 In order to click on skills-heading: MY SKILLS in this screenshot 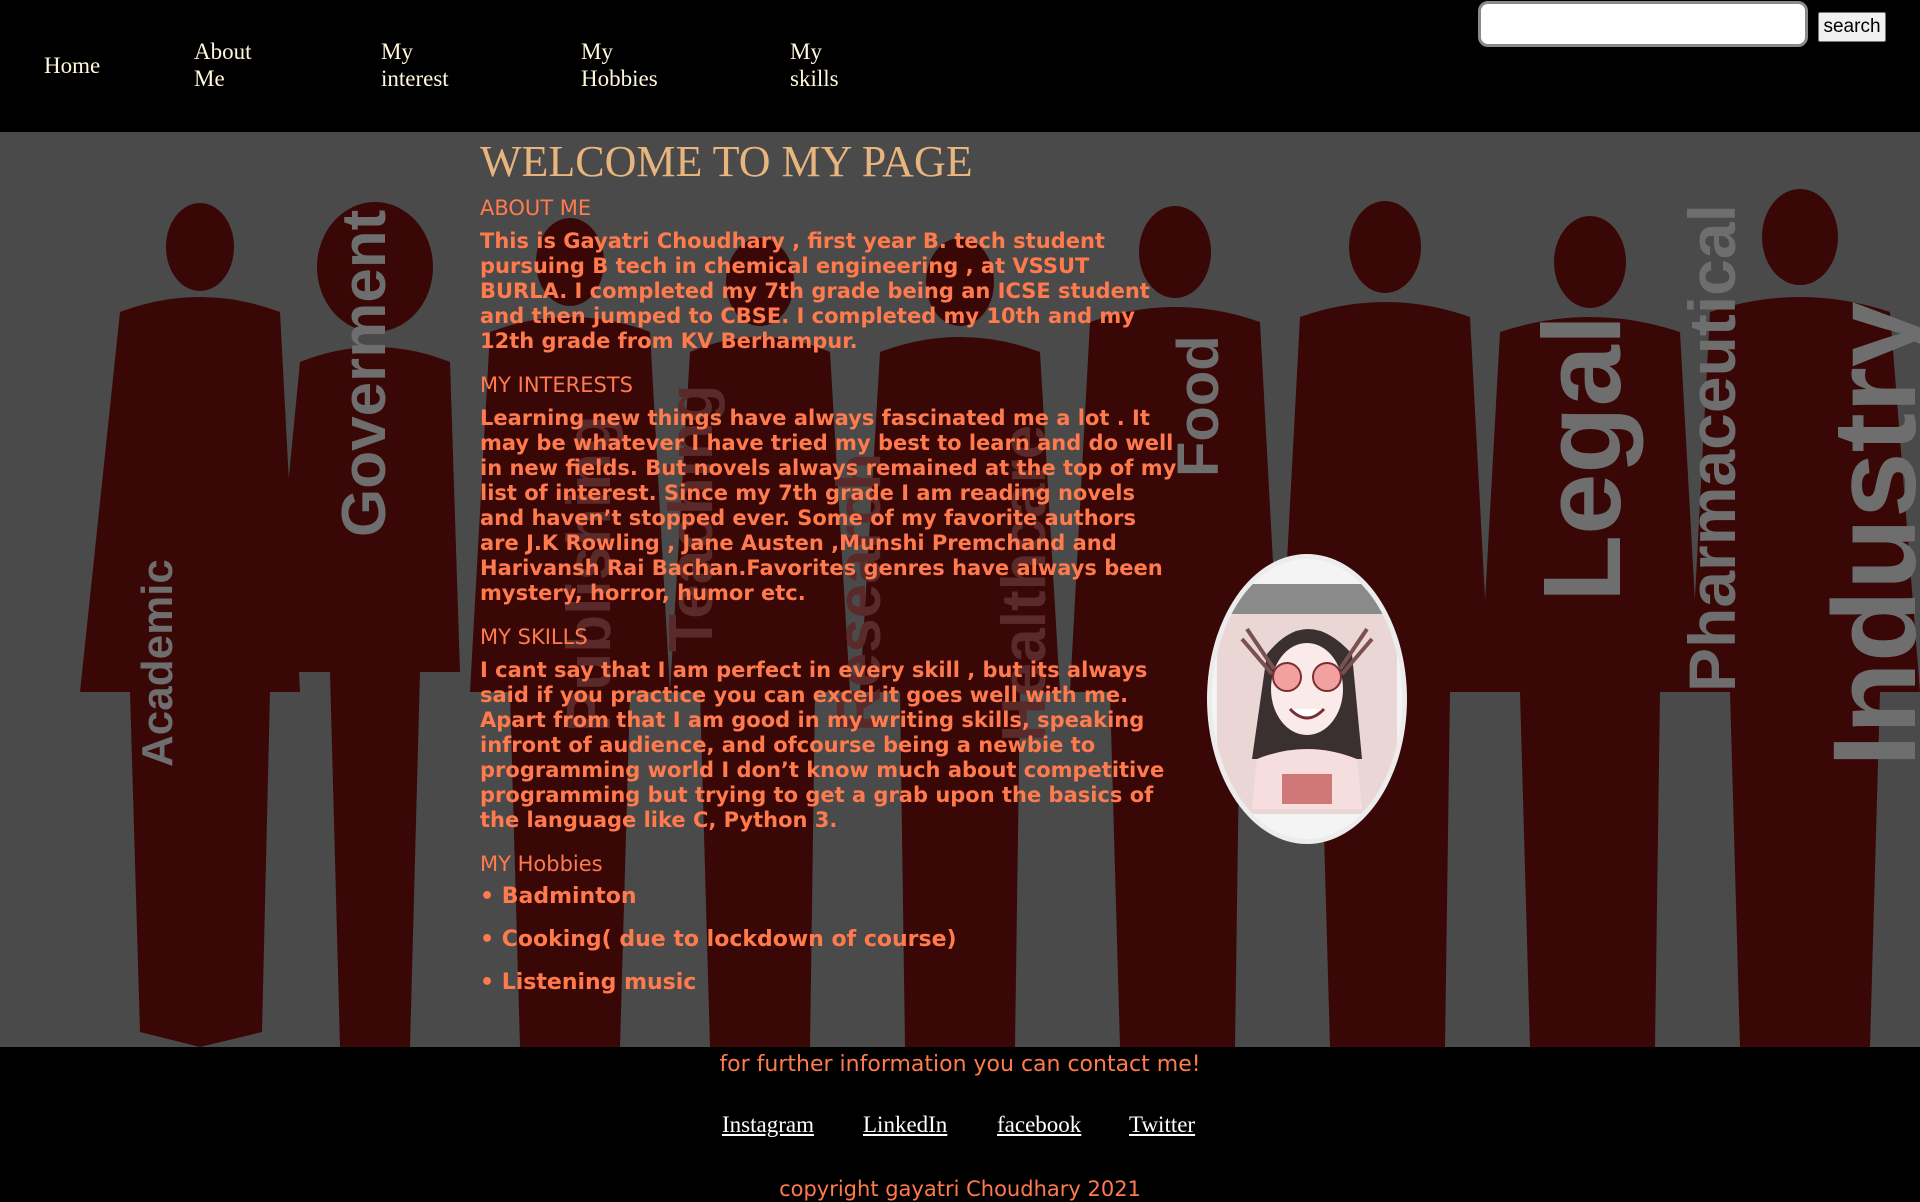, I will do `click(534, 637)`.